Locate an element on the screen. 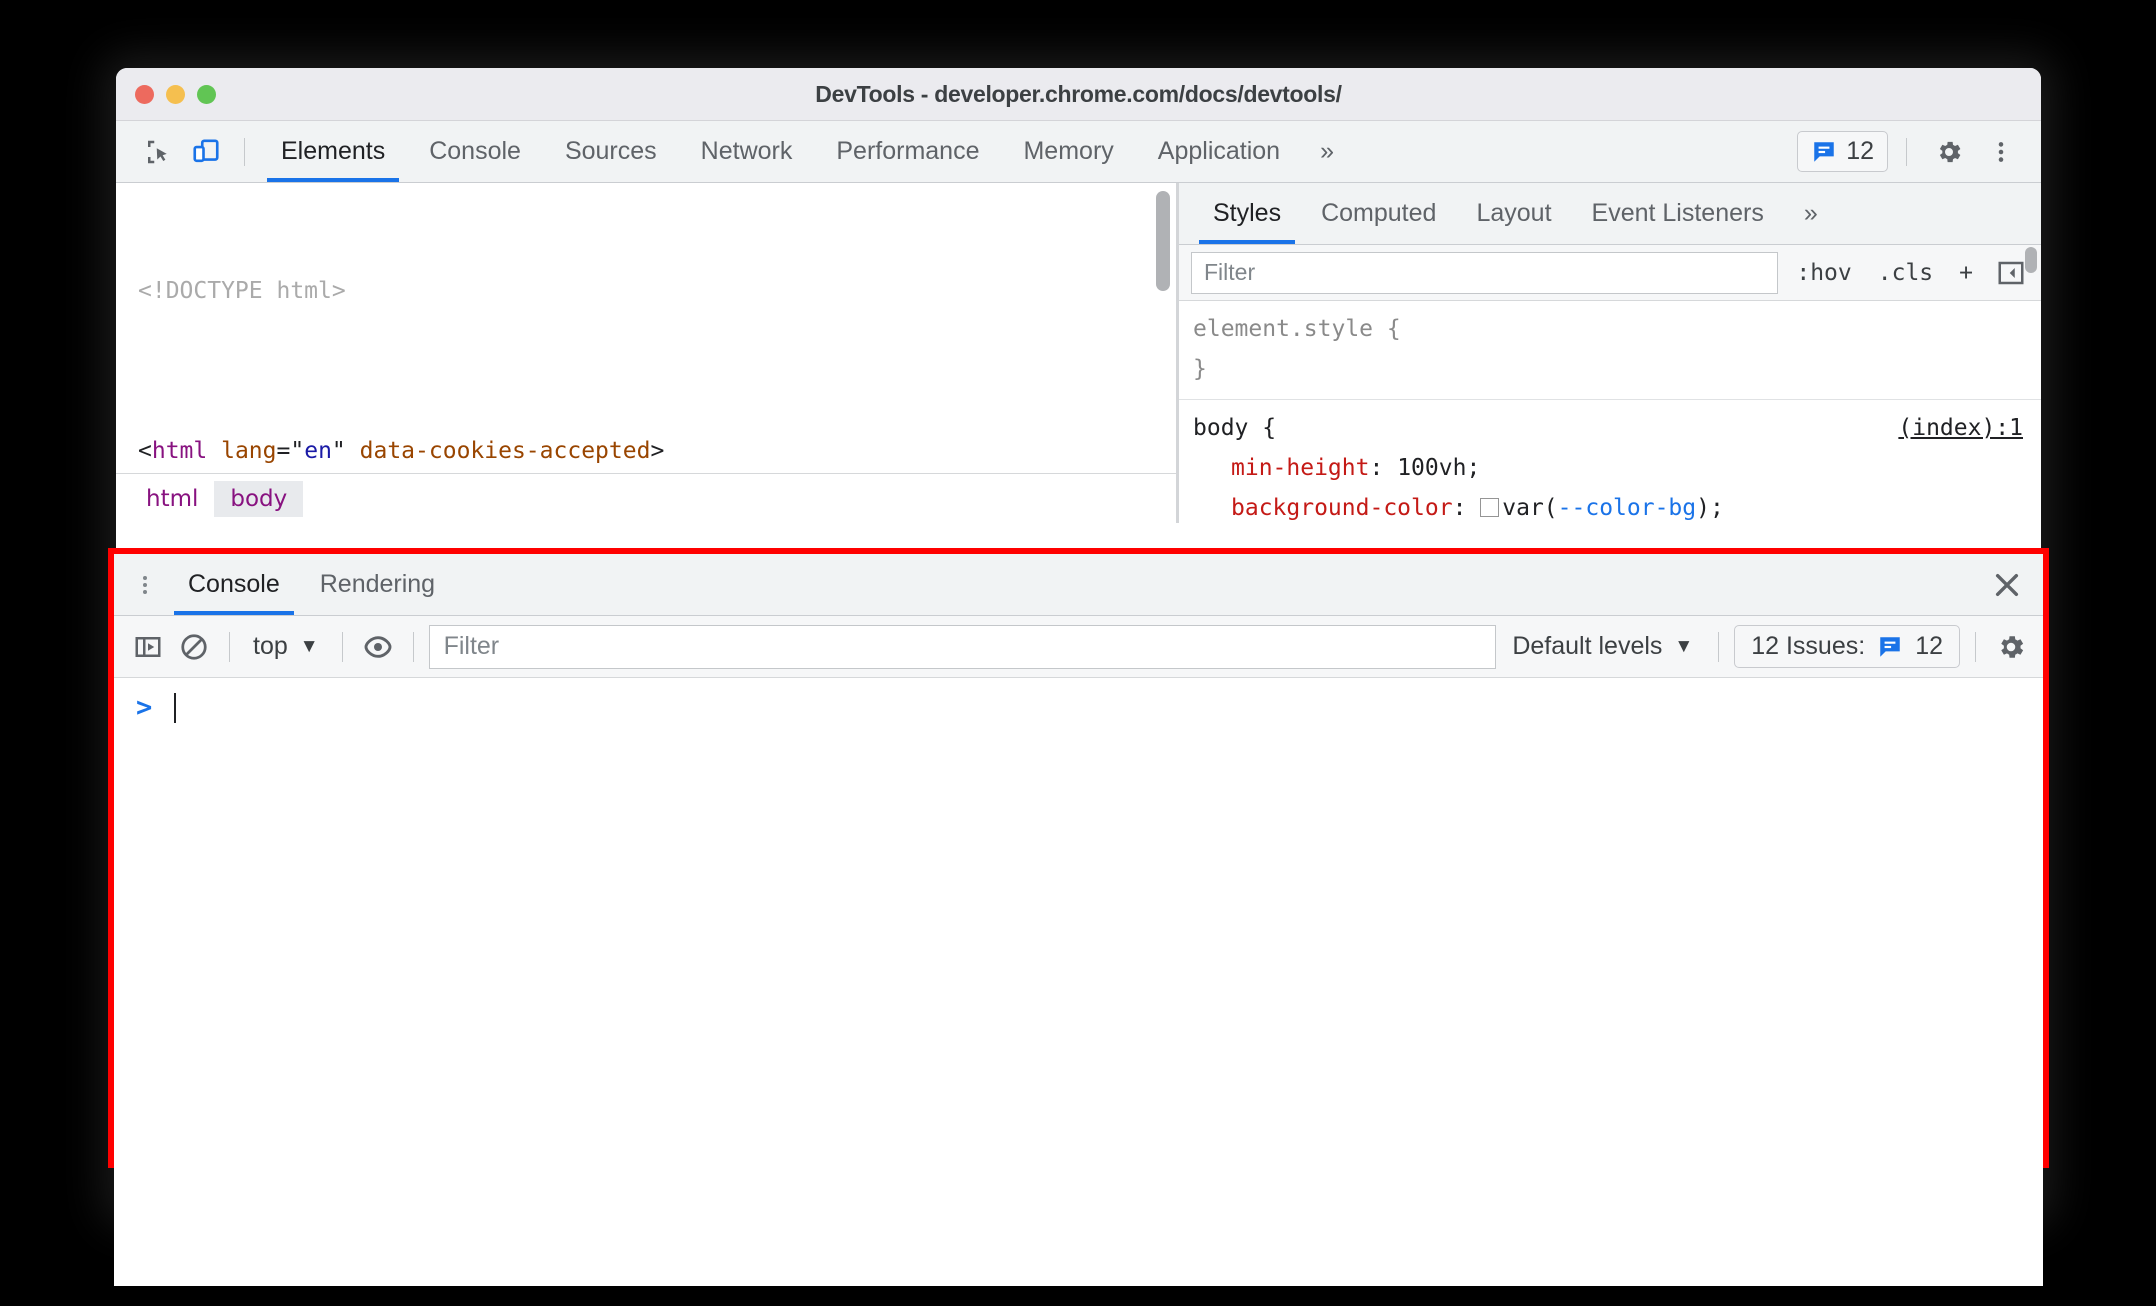  kebab-menu-icon is located at coordinates (2001, 152).